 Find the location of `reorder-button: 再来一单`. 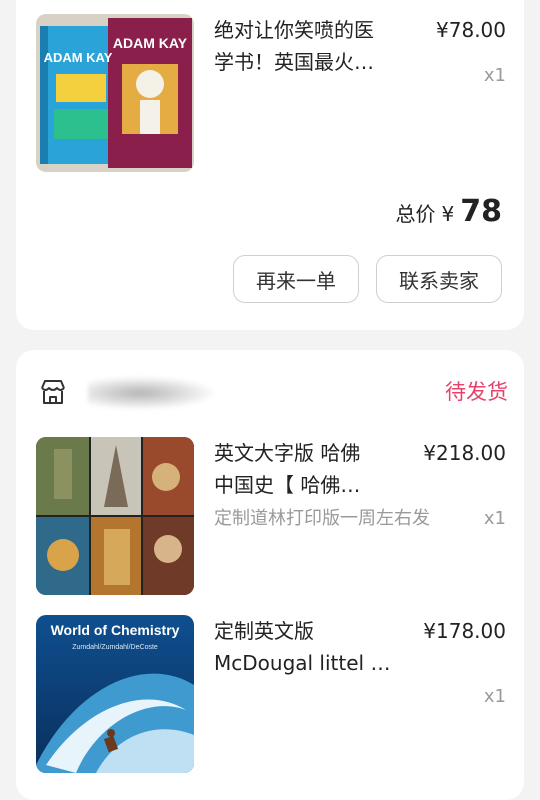

reorder-button: 再来一单 is located at coordinates (296, 279).